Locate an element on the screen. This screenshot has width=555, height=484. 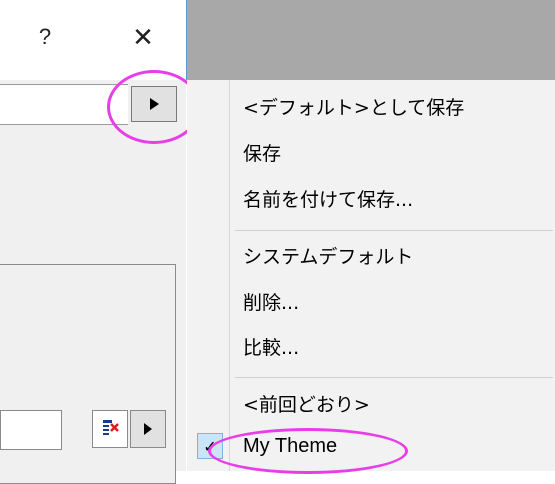
menu-item-last-used: <前回どおり> is located at coordinates (306, 405).